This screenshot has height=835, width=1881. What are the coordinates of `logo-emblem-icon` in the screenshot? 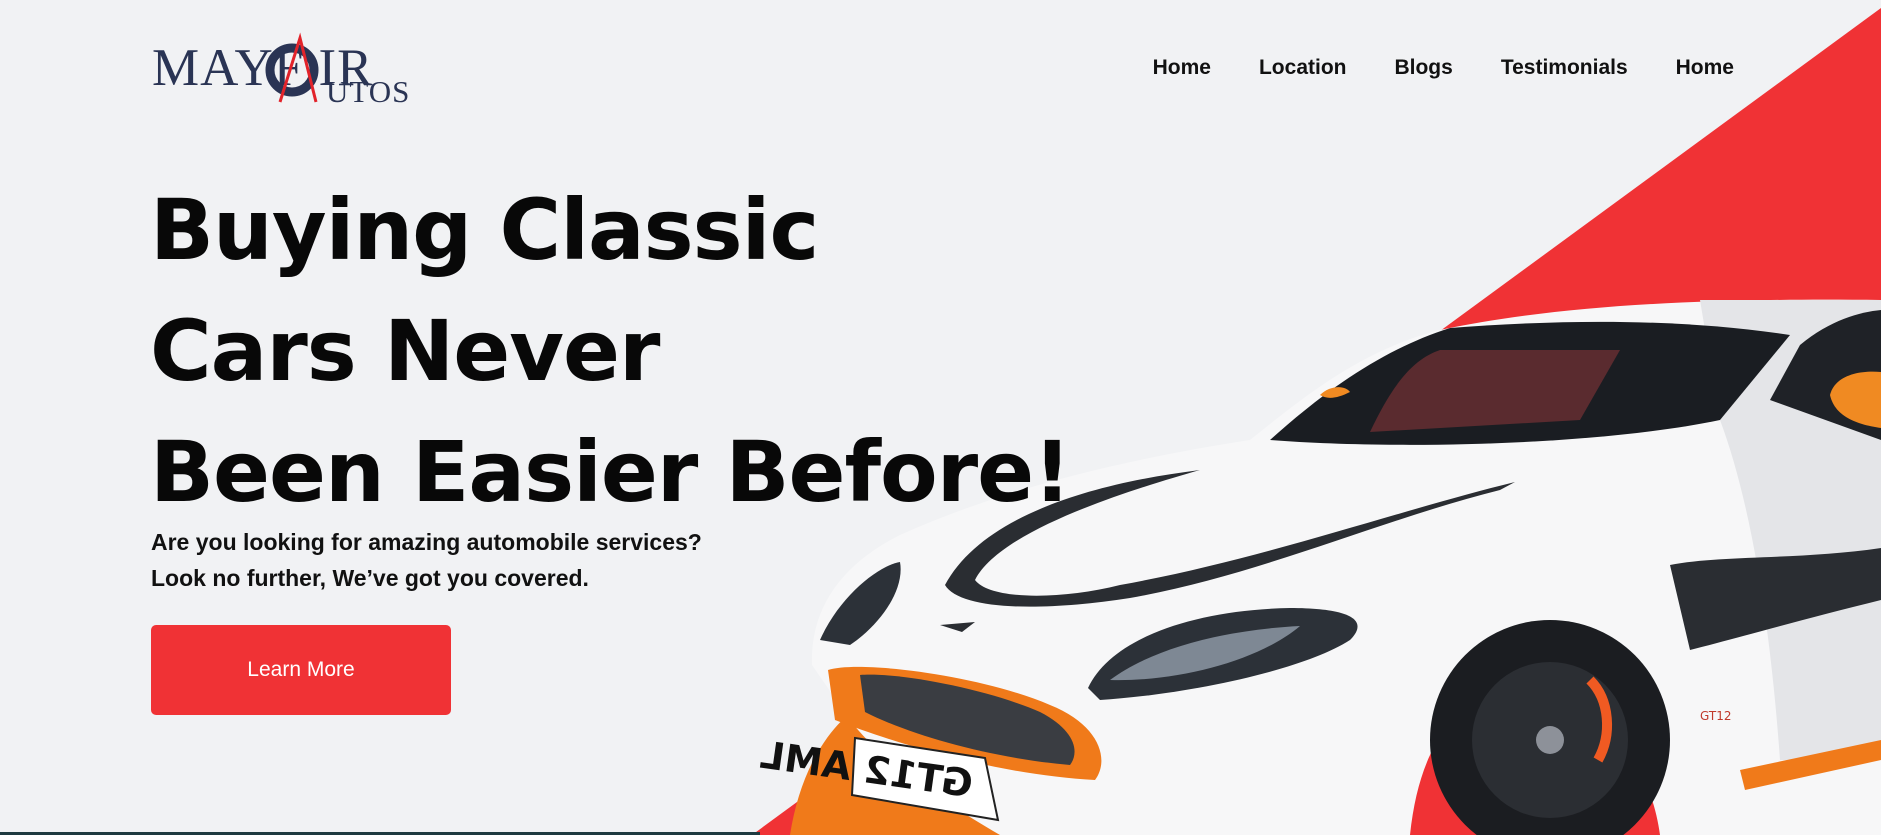 It's located at (292, 67).